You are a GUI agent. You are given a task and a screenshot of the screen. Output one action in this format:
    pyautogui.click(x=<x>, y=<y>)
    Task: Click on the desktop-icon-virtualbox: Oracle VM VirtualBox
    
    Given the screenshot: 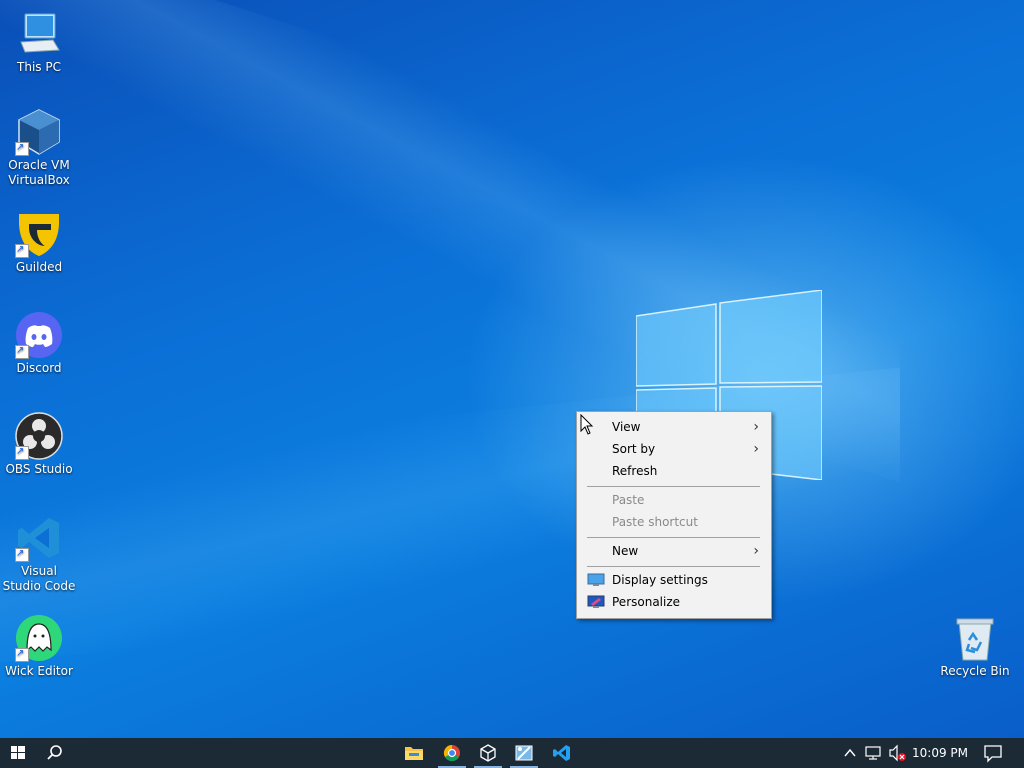 What is the action you would take?
    pyautogui.click(x=39, y=148)
    